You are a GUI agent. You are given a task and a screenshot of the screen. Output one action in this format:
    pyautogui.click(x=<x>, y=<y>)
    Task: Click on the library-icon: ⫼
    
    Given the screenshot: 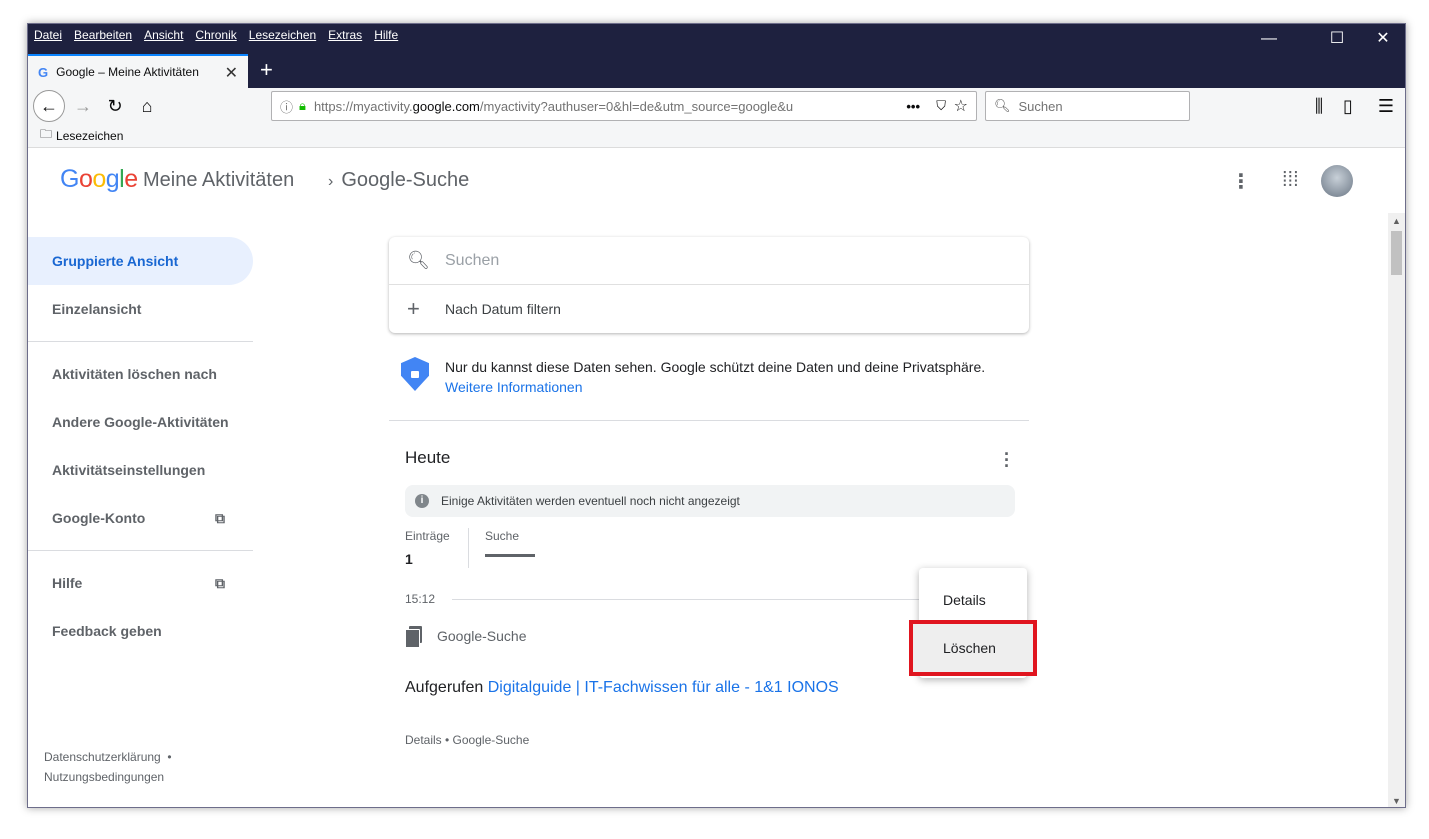 What is the action you would take?
    pyautogui.click(x=1319, y=106)
    